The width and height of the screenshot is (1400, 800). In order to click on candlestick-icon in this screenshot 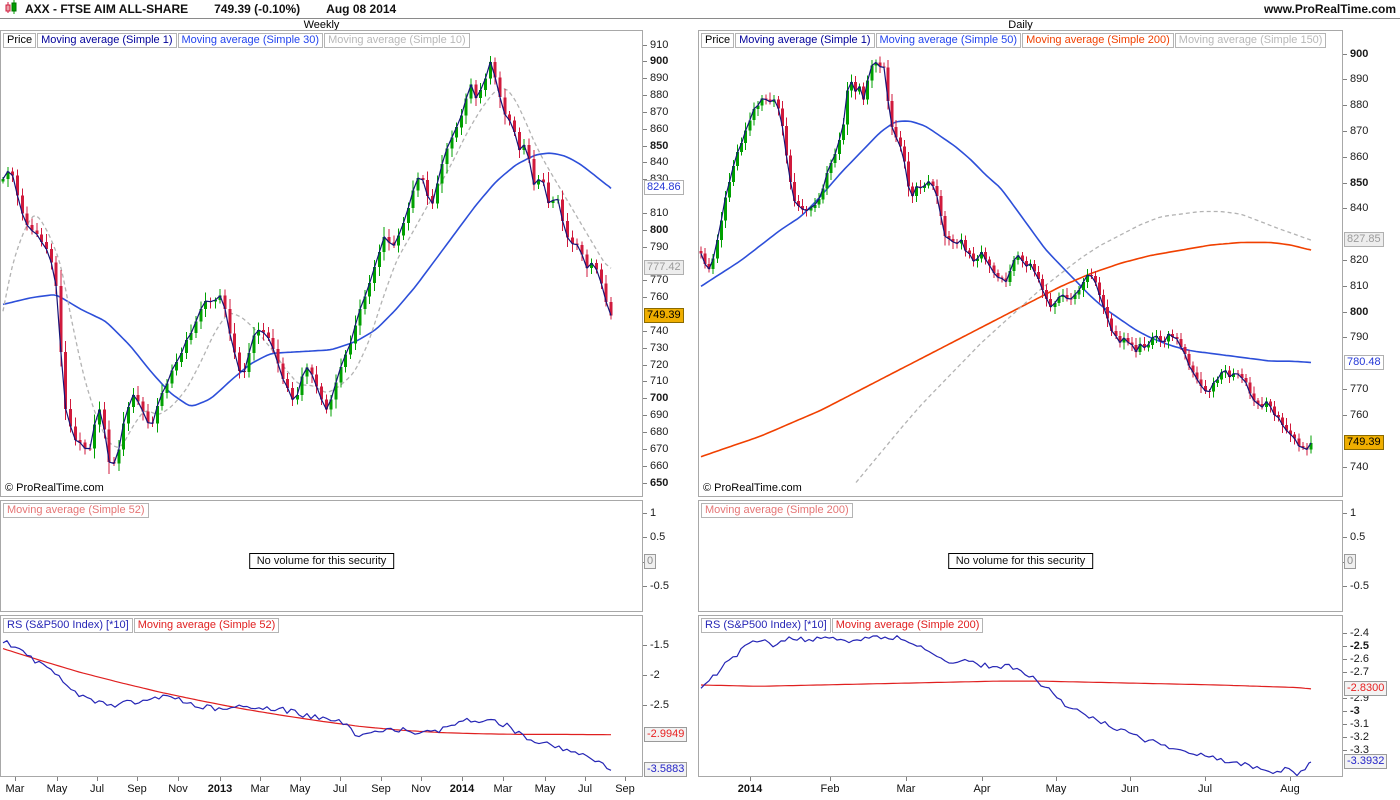, I will do `click(11, 9)`.